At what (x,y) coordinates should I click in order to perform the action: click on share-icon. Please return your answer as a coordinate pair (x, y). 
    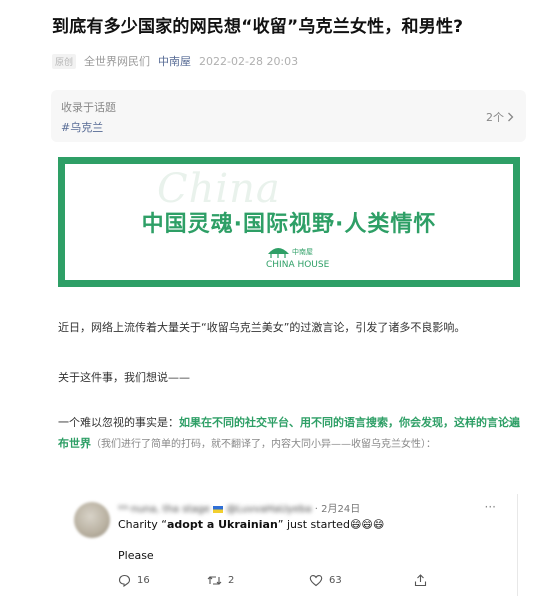
    Looking at the image, I should click on (420, 580).